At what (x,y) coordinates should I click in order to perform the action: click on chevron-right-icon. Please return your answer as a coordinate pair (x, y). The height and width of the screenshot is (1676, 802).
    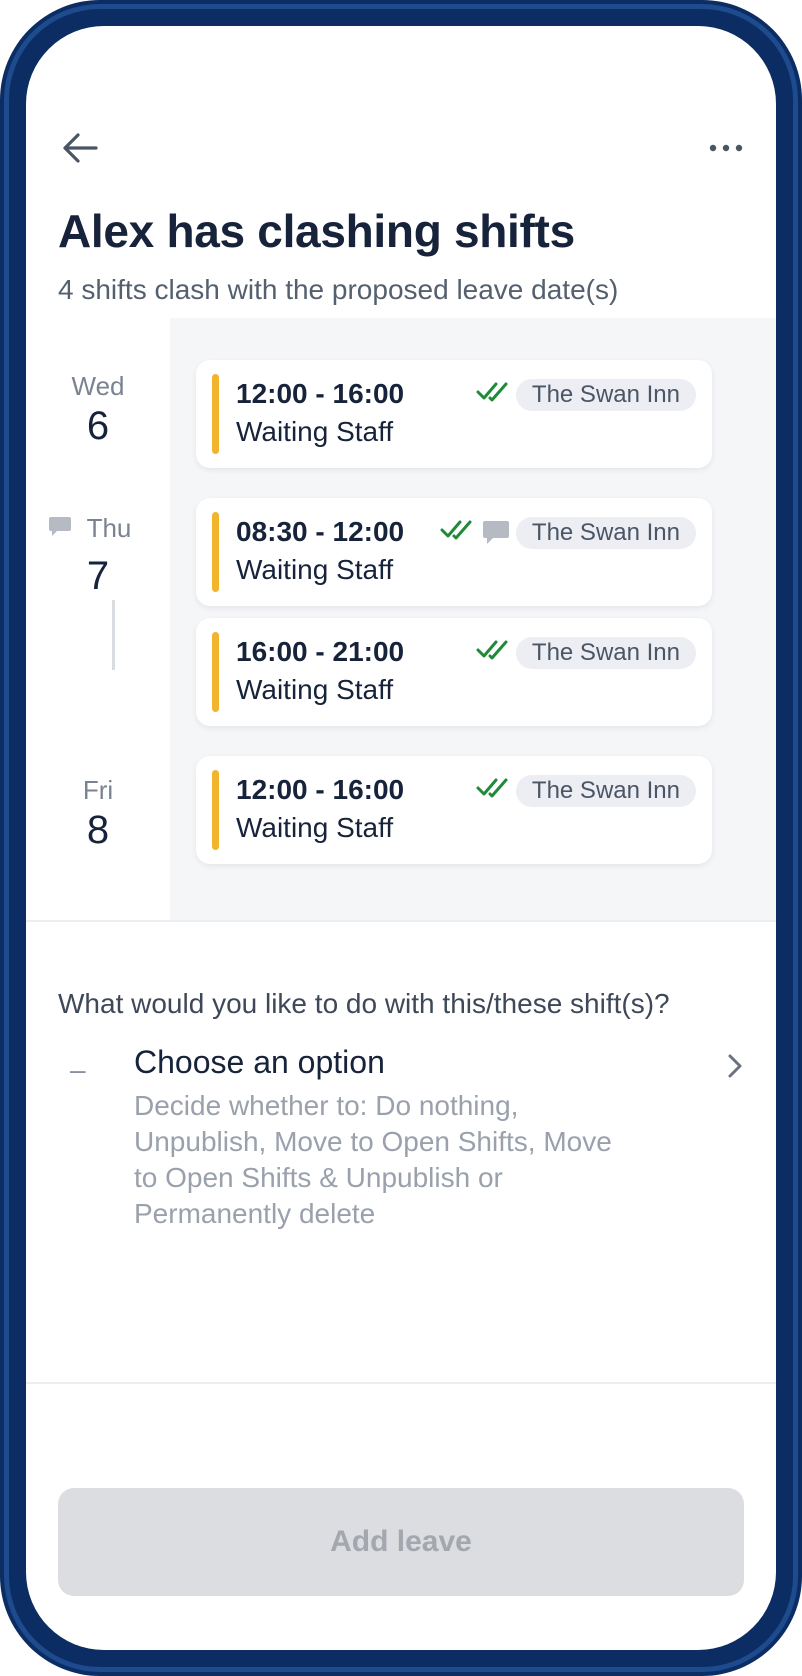
    Looking at the image, I should click on (735, 1066).